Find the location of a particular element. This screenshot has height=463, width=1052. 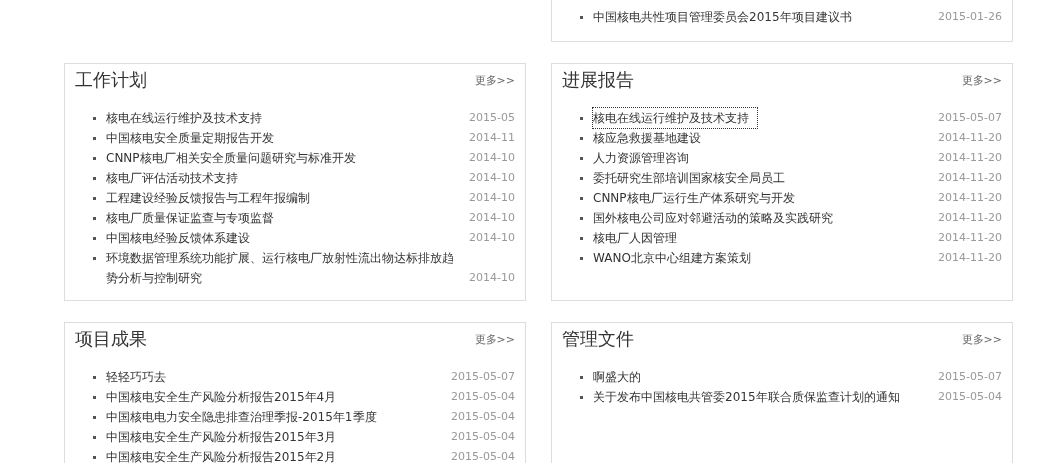

item-date: 2014-11 is located at coordinates (492, 138).